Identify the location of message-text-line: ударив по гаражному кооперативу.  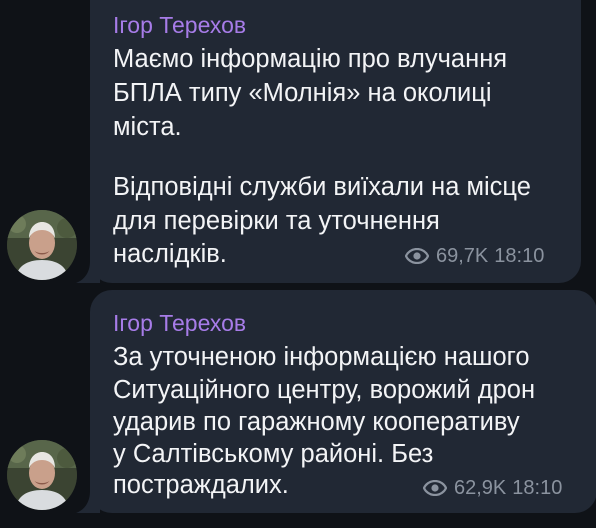
(316, 422).